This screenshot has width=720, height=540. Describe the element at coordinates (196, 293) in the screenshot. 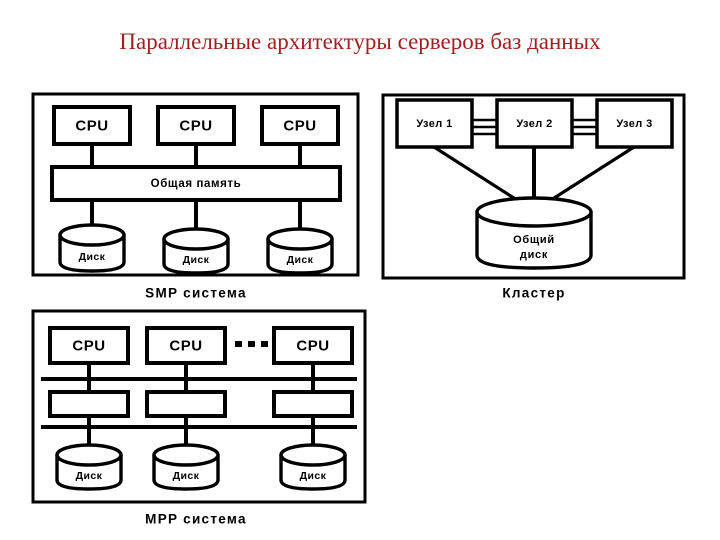

I see `smp-caption: SMP система` at that location.